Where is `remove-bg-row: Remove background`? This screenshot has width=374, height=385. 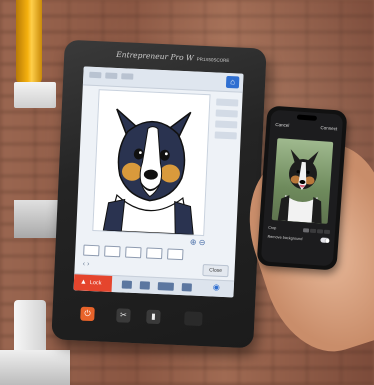
remove-bg-row: Remove background is located at coordinates (298, 239).